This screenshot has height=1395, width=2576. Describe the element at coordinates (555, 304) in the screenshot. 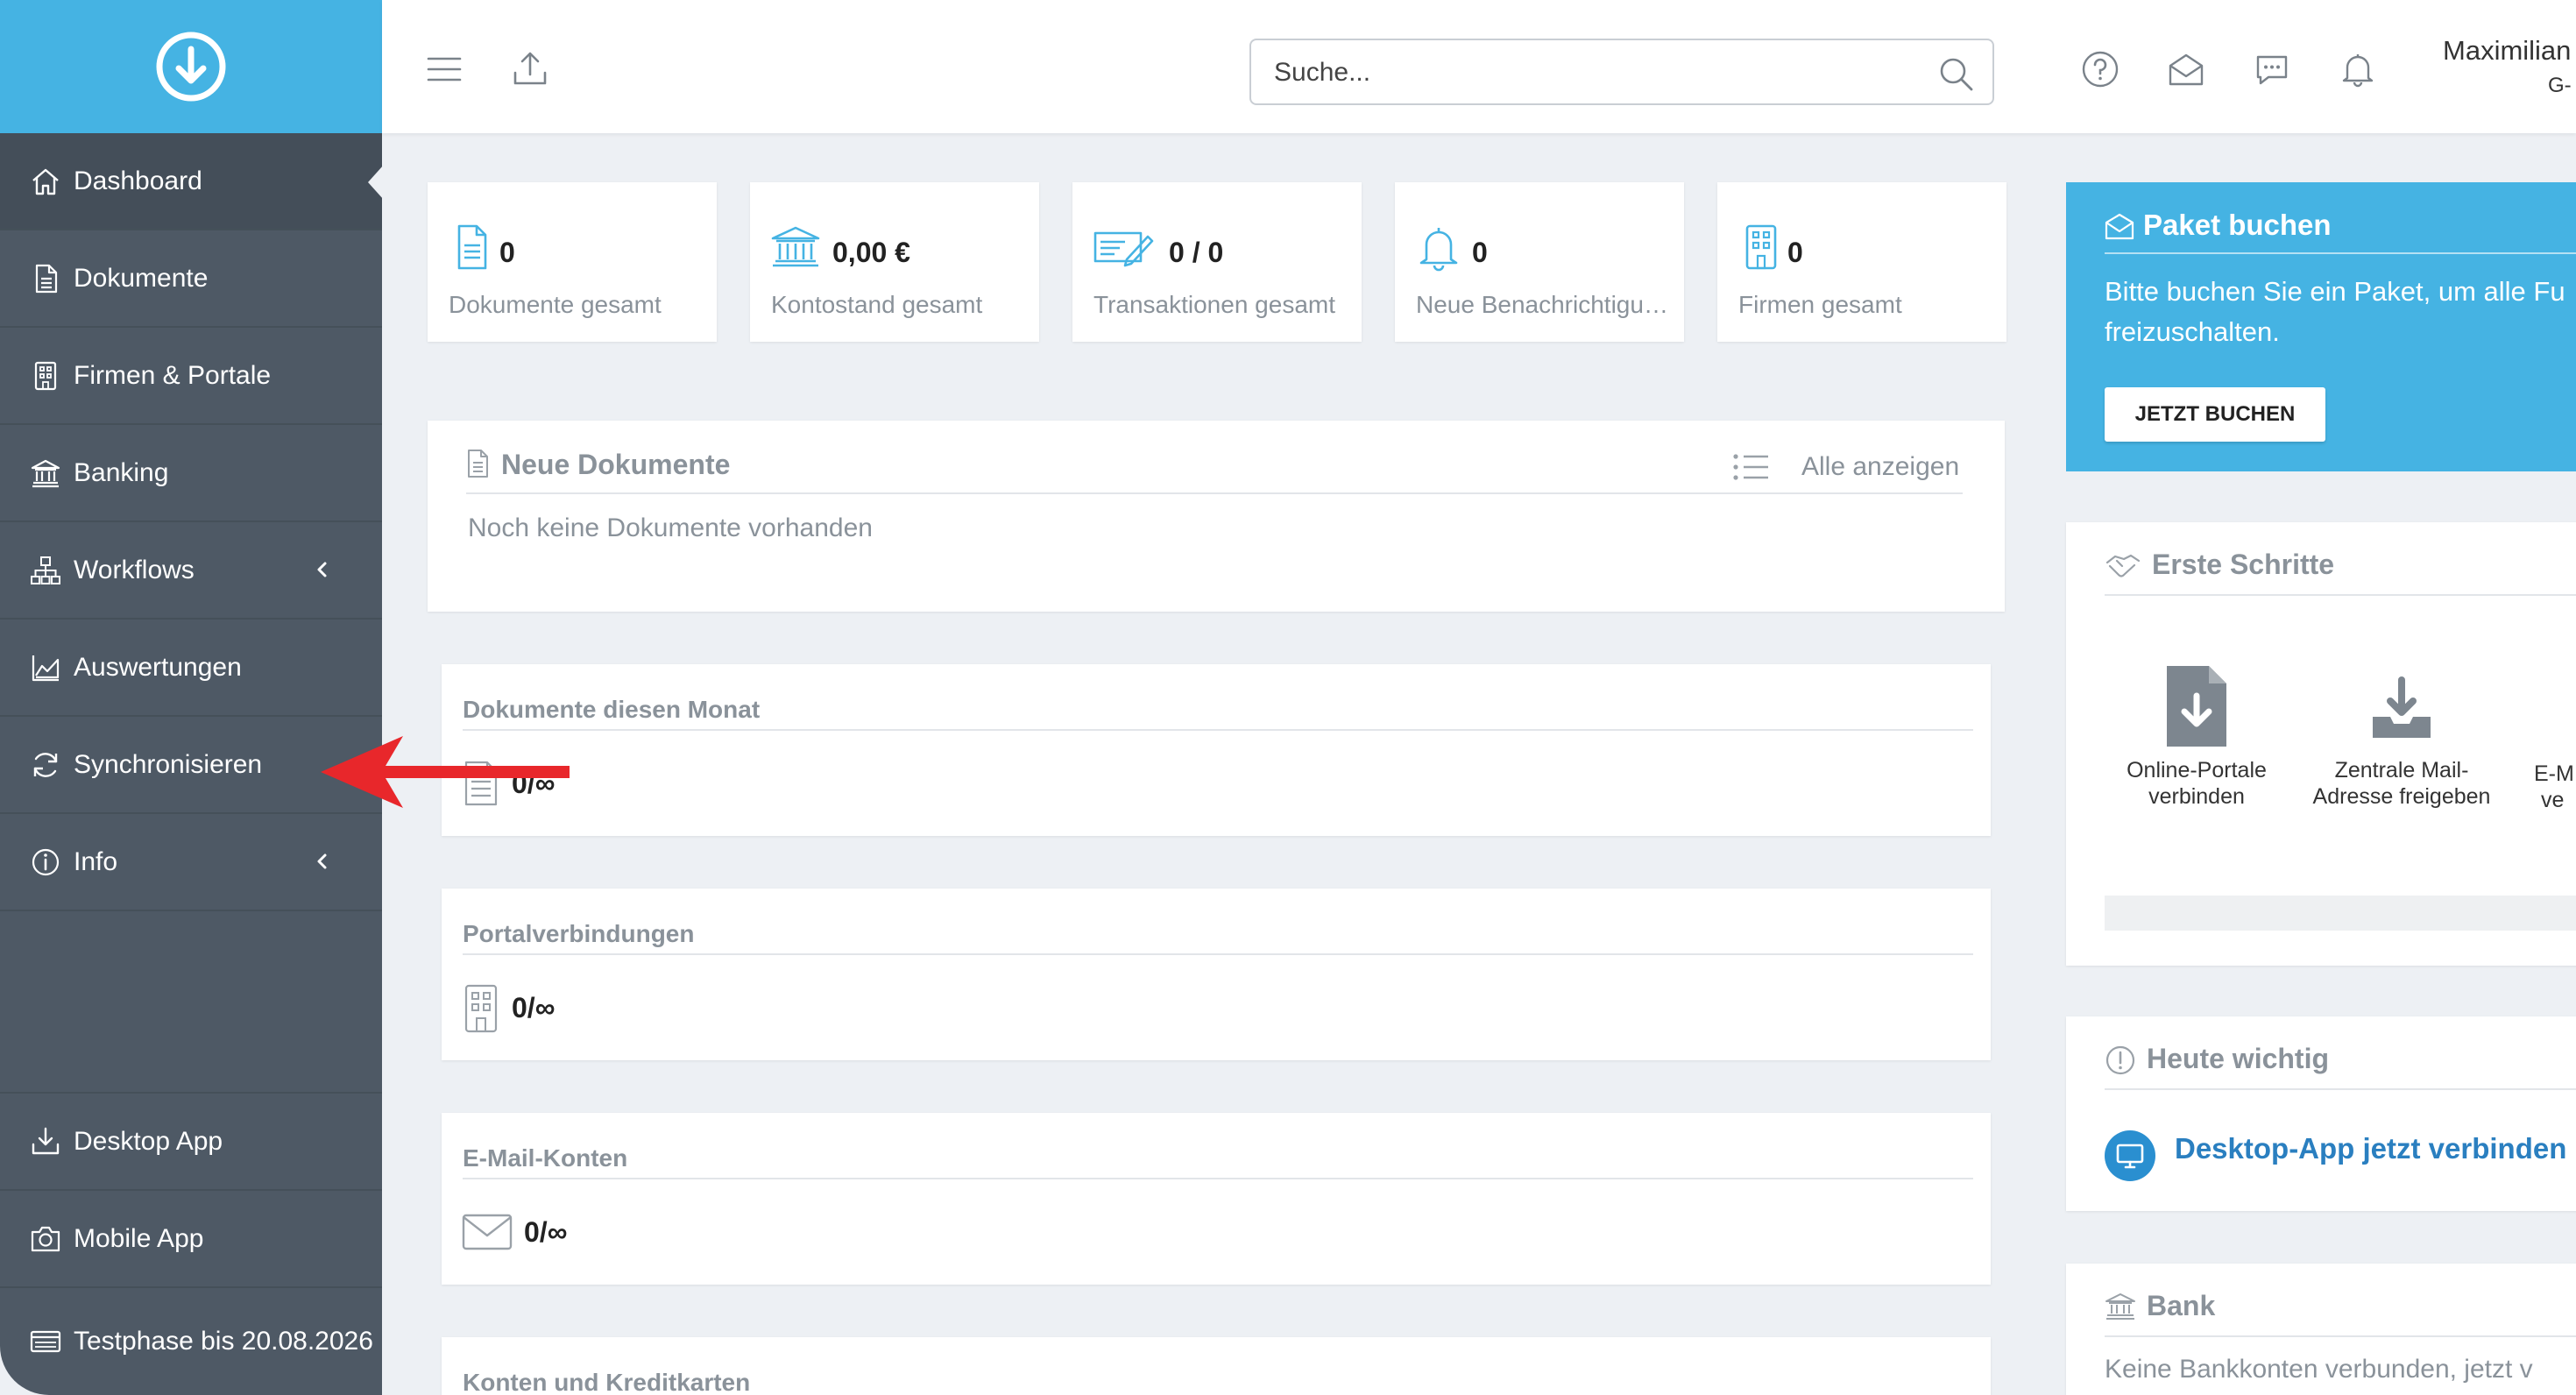

I see `stat-label: Dokumente gesamt` at that location.